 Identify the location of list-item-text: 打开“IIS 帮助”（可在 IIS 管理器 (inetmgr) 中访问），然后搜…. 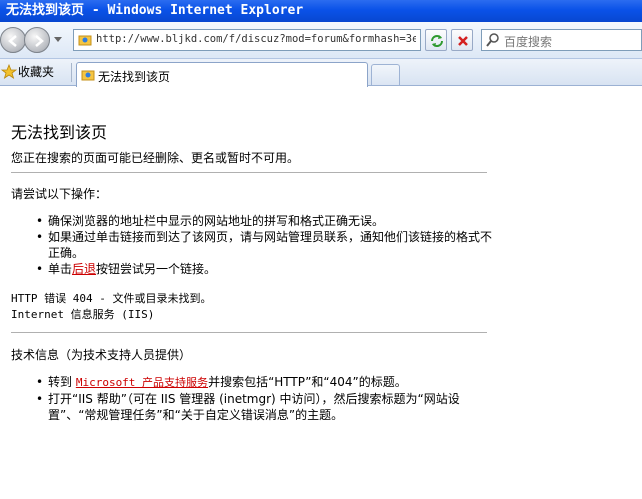
(254, 407).